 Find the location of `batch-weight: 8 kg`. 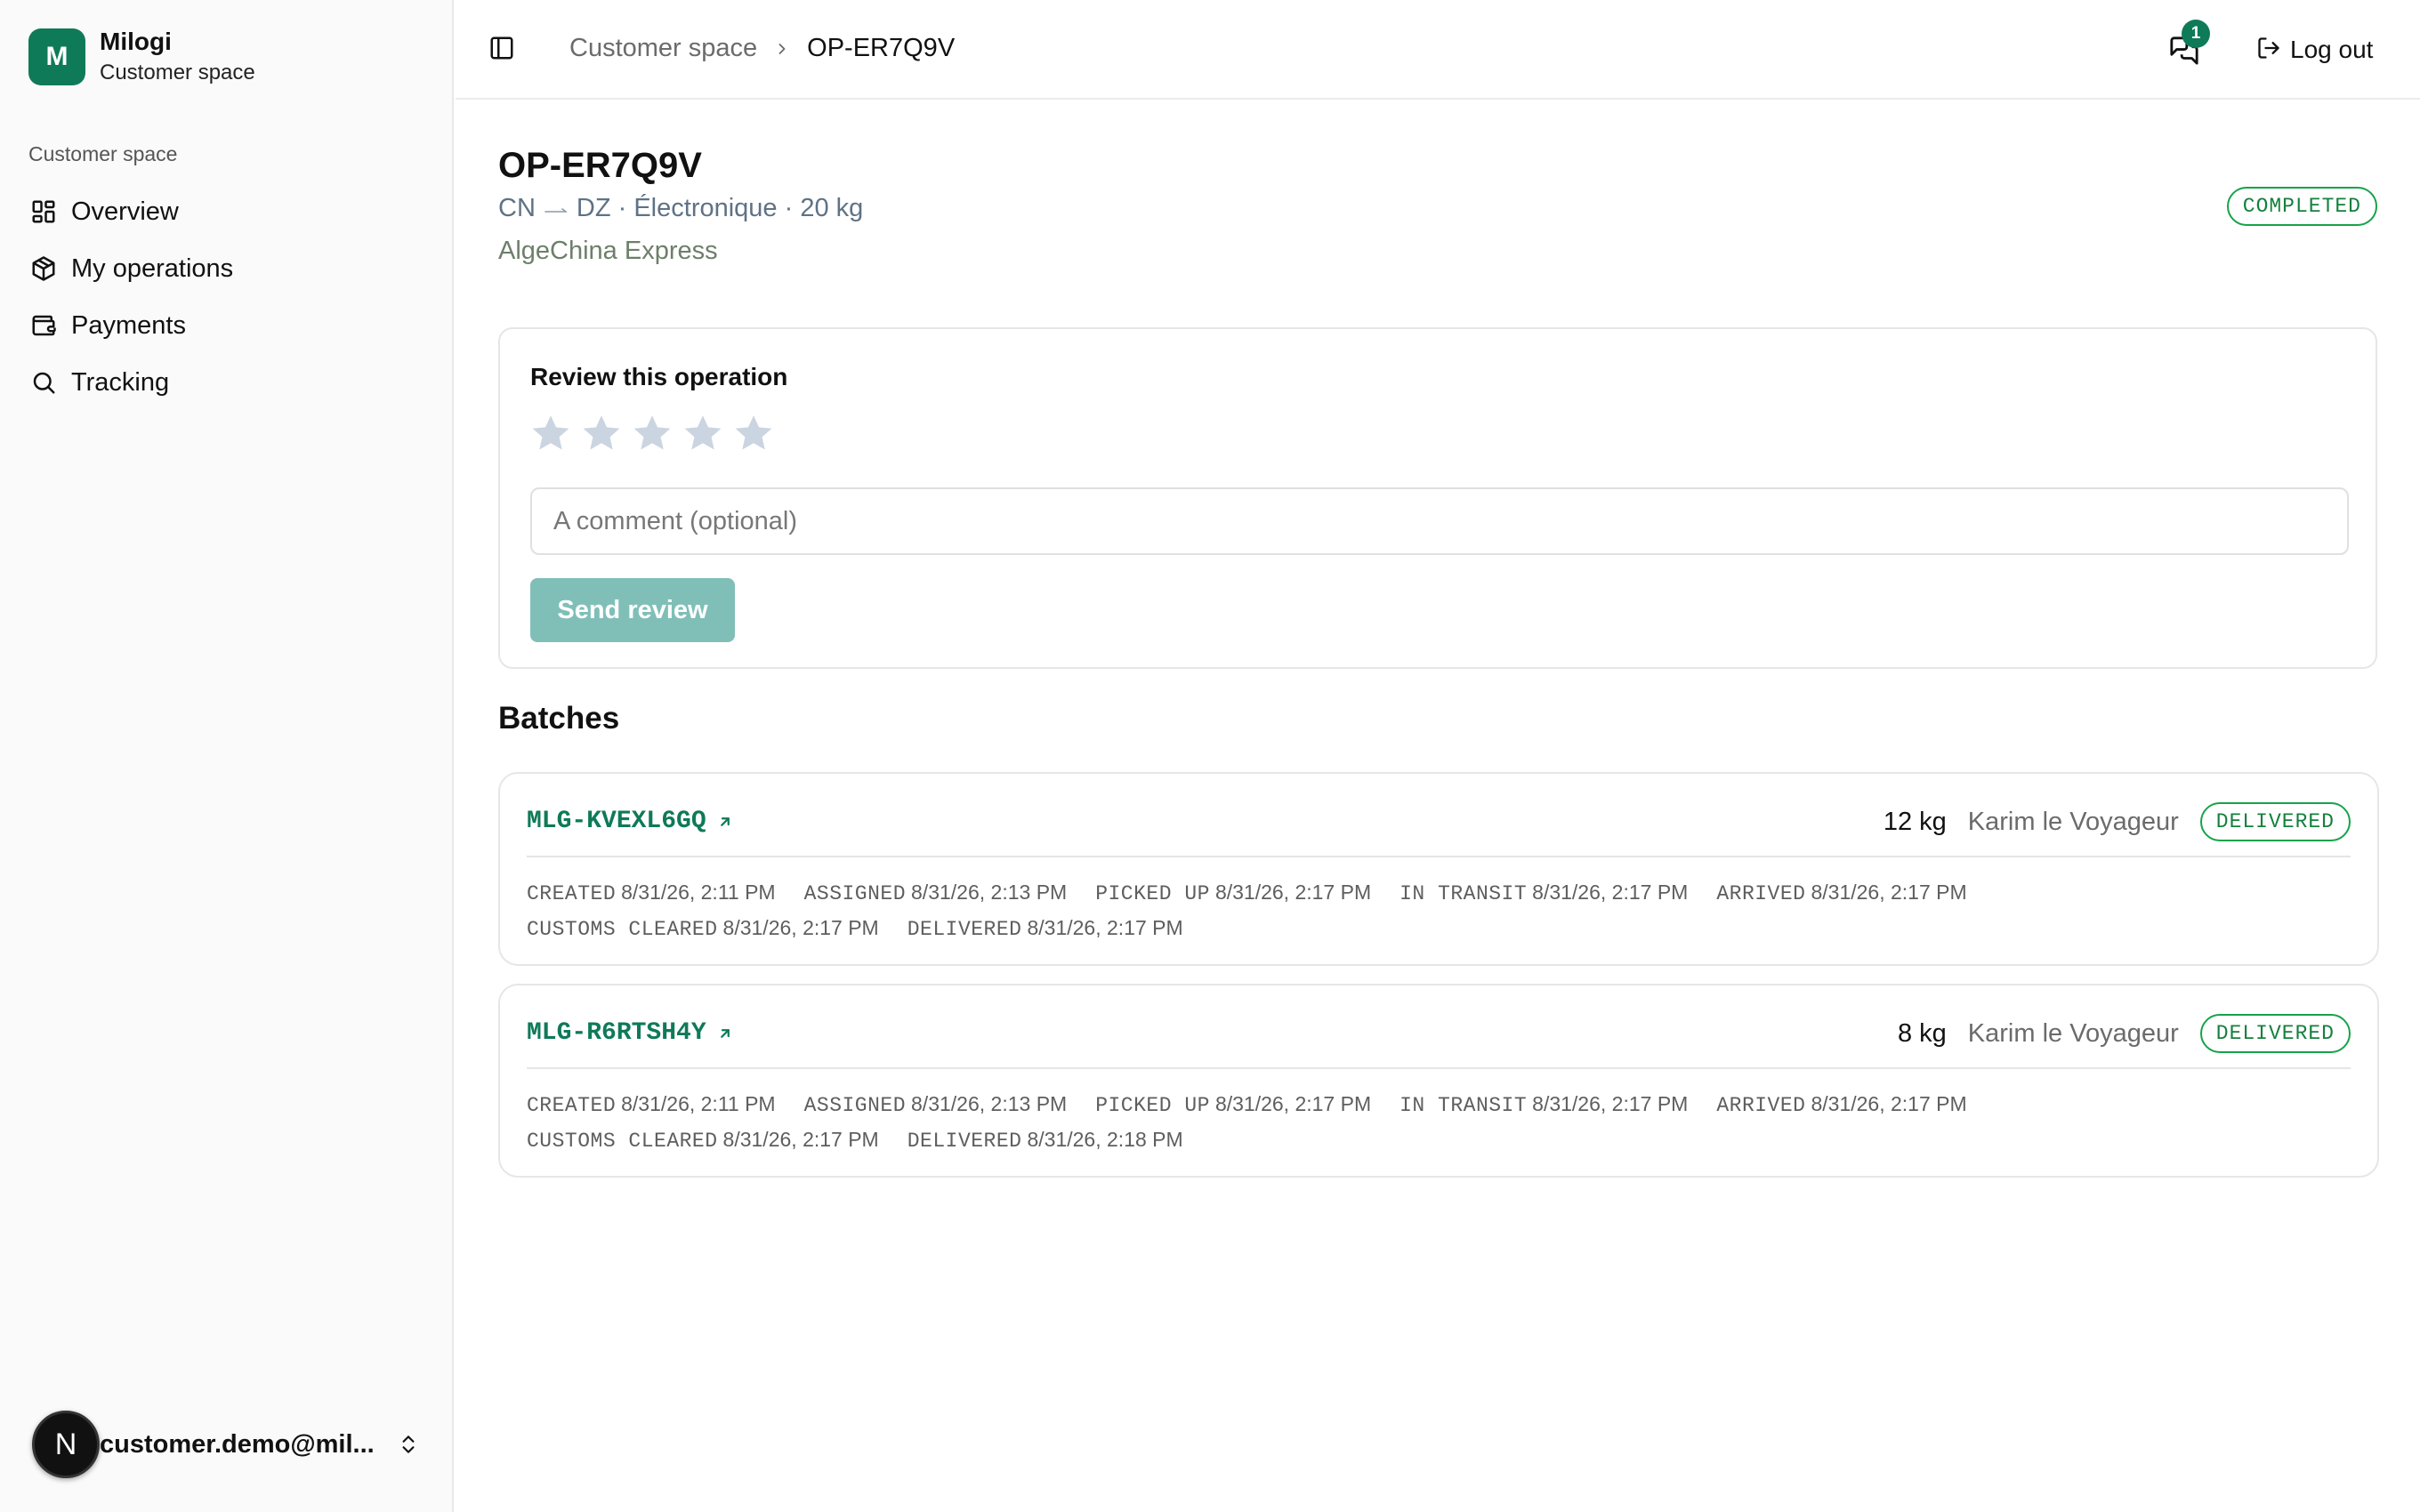

batch-weight: 8 kg is located at coordinates (1922, 1033).